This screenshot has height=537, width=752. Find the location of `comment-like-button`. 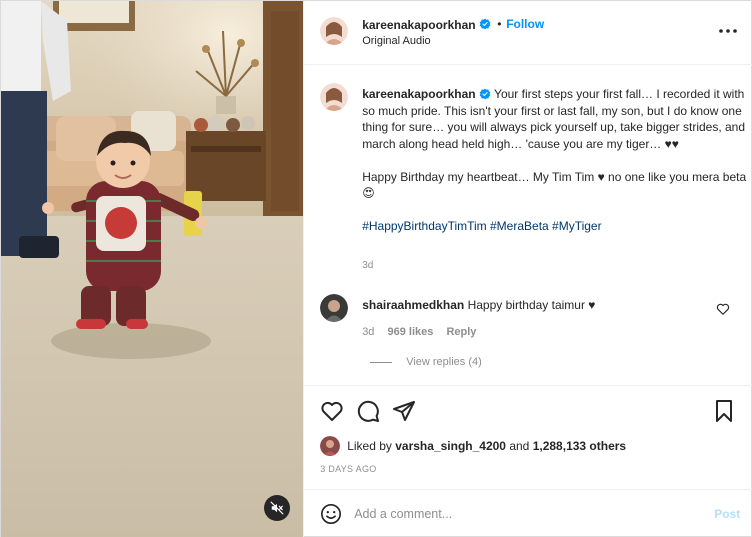

comment-like-button is located at coordinates (723, 309).